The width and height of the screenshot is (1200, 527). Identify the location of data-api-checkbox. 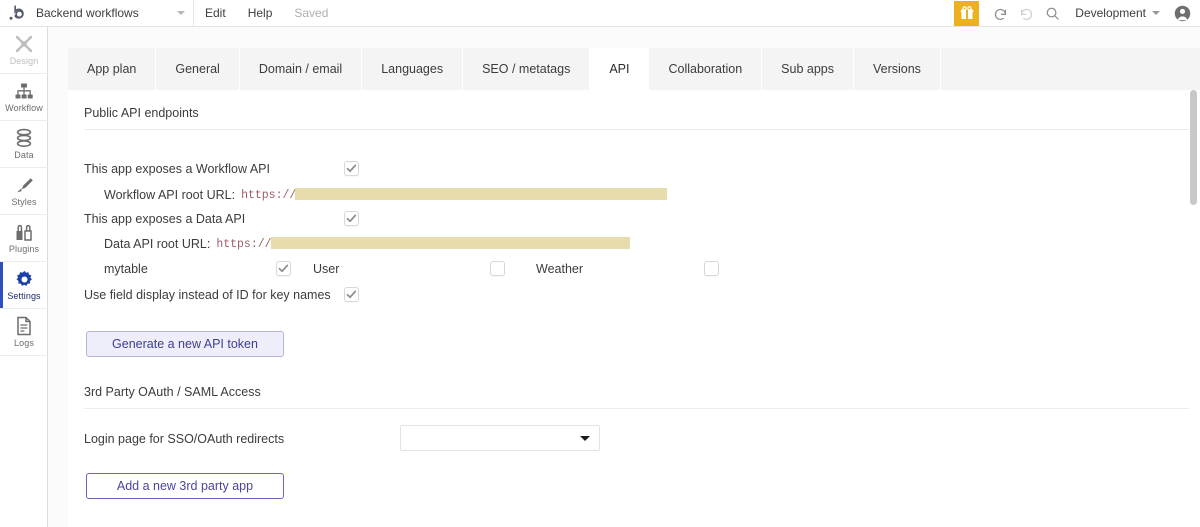
(351, 218).